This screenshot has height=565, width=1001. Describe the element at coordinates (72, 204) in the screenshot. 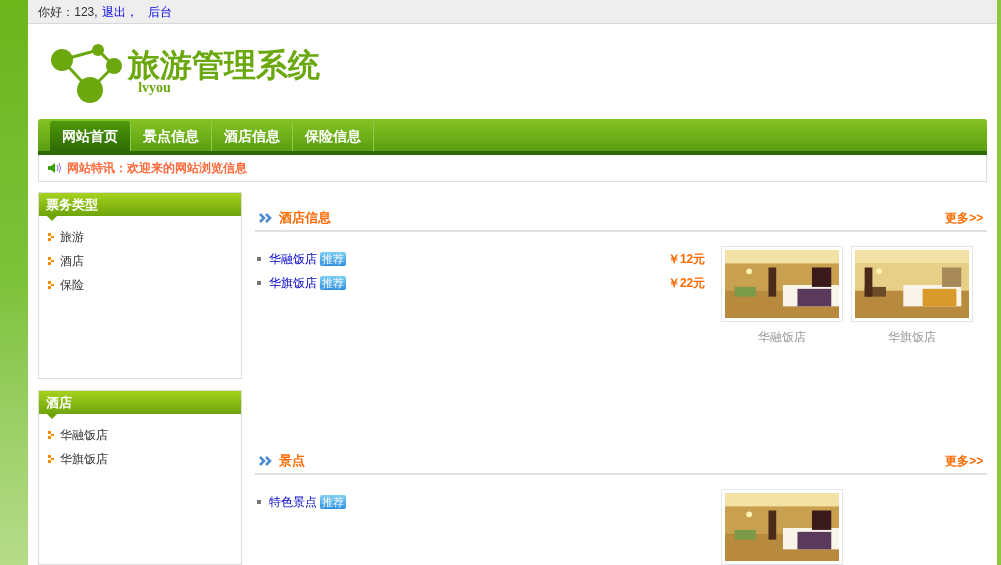

I see `panel-title: 票务类型` at that location.